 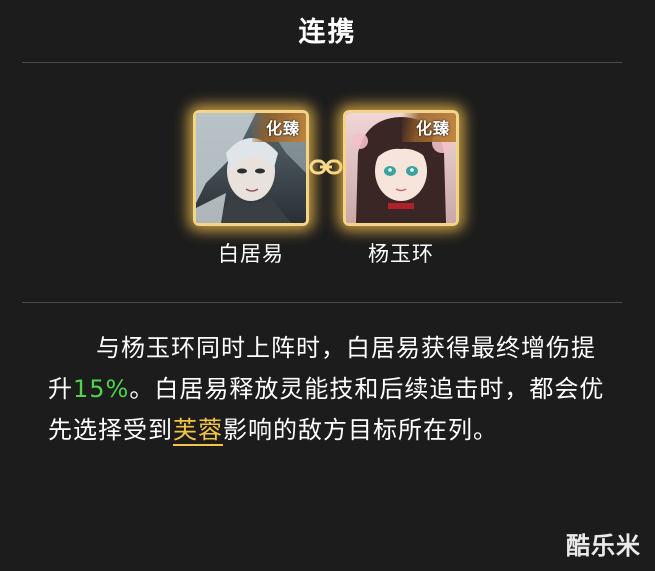 What do you see at coordinates (322, 62) in the screenshot?
I see `top-divider` at bounding box center [322, 62].